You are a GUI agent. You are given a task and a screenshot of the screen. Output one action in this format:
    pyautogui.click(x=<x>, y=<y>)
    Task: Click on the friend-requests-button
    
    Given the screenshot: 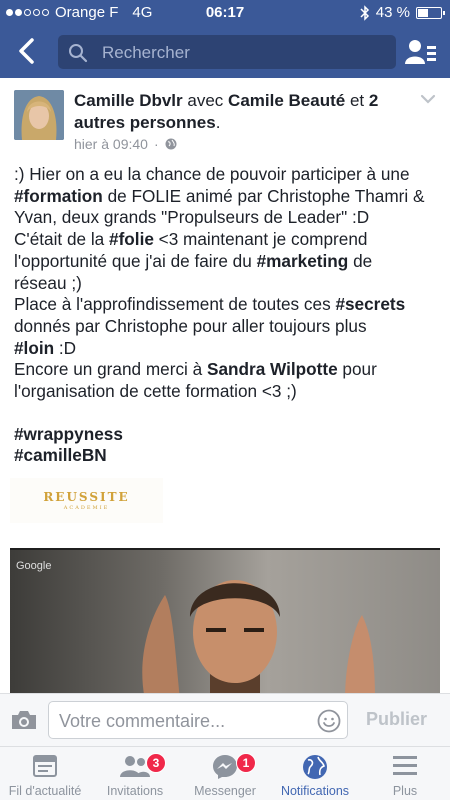 What is the action you would take?
    pyautogui.click(x=421, y=52)
    